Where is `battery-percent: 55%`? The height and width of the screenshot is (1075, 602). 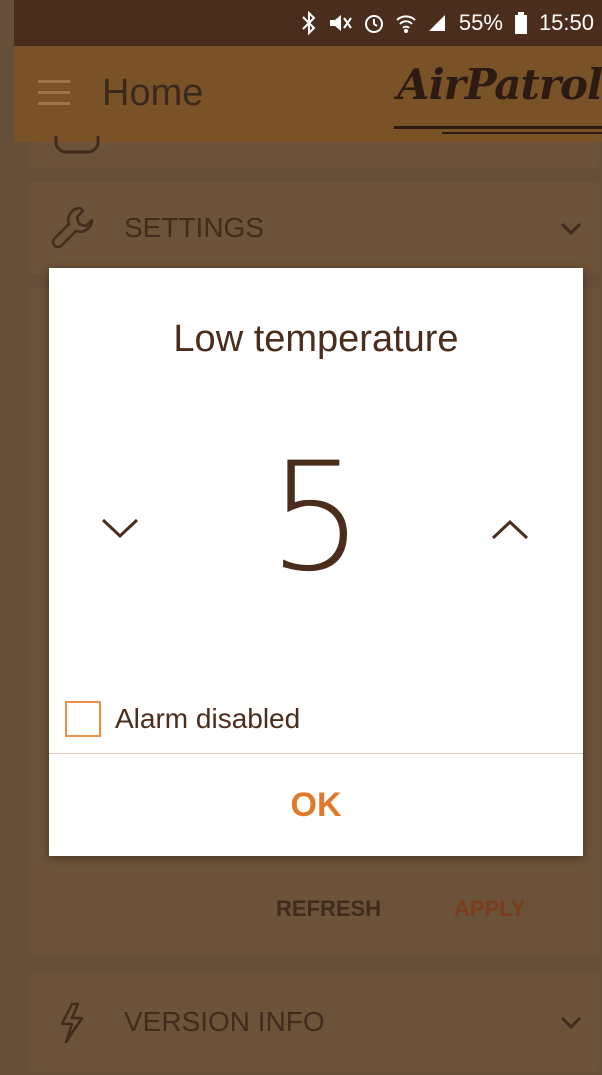
battery-percent: 55% is located at coordinates (480, 22).